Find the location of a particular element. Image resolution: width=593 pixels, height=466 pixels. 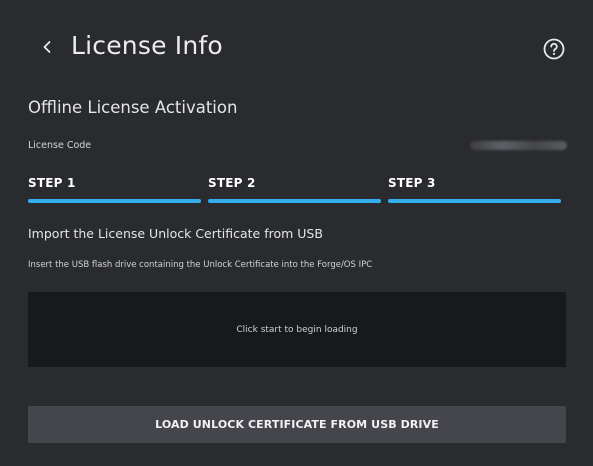

chevron-left-icon is located at coordinates (47, 47).